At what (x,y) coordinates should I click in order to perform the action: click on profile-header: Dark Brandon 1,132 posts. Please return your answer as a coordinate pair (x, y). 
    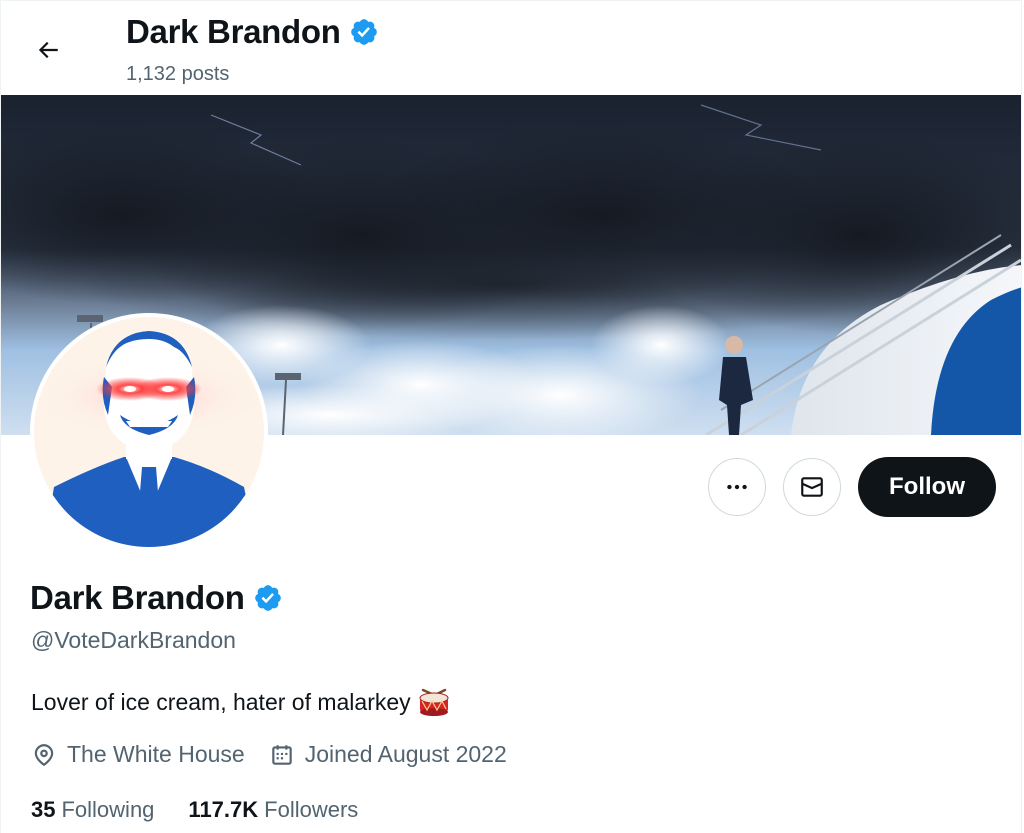
    Looking at the image, I should click on (511, 48).